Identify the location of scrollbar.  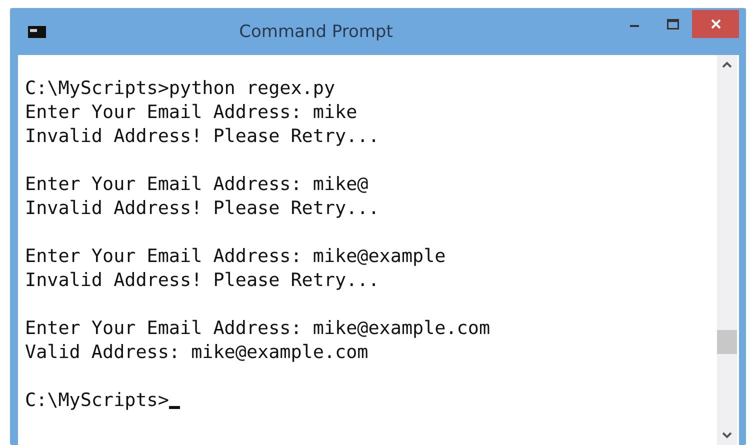
(727, 250).